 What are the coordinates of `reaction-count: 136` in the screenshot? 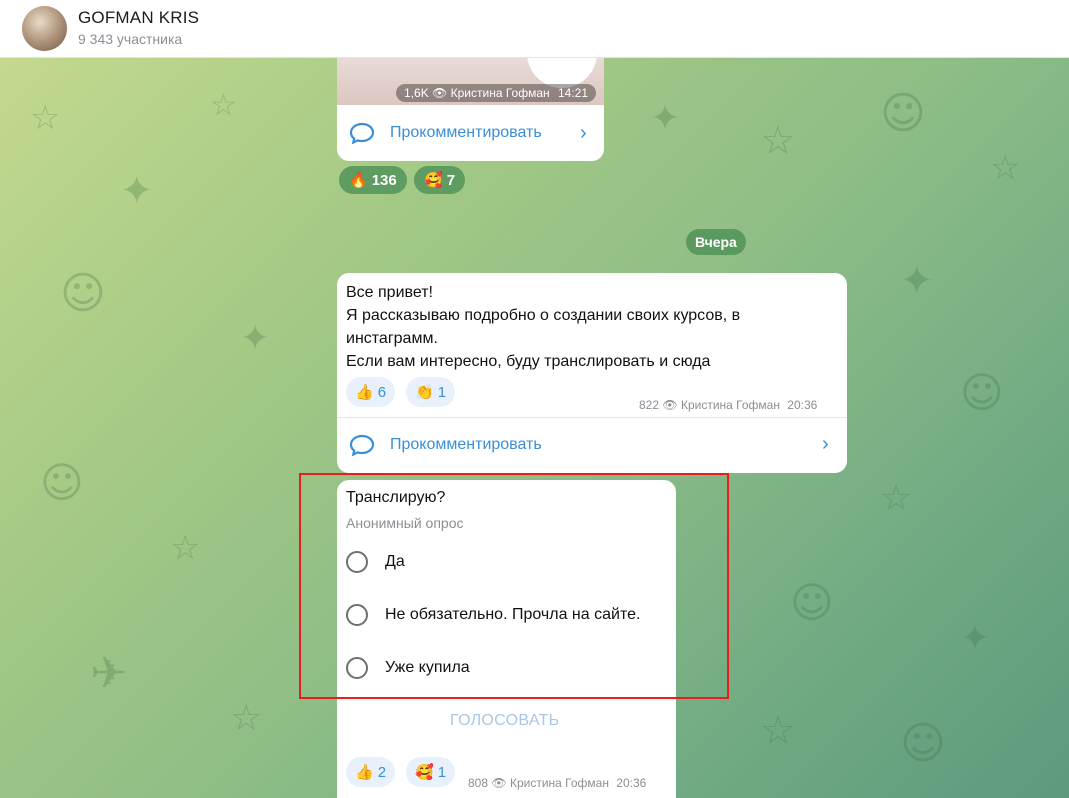 It's located at (384, 180).